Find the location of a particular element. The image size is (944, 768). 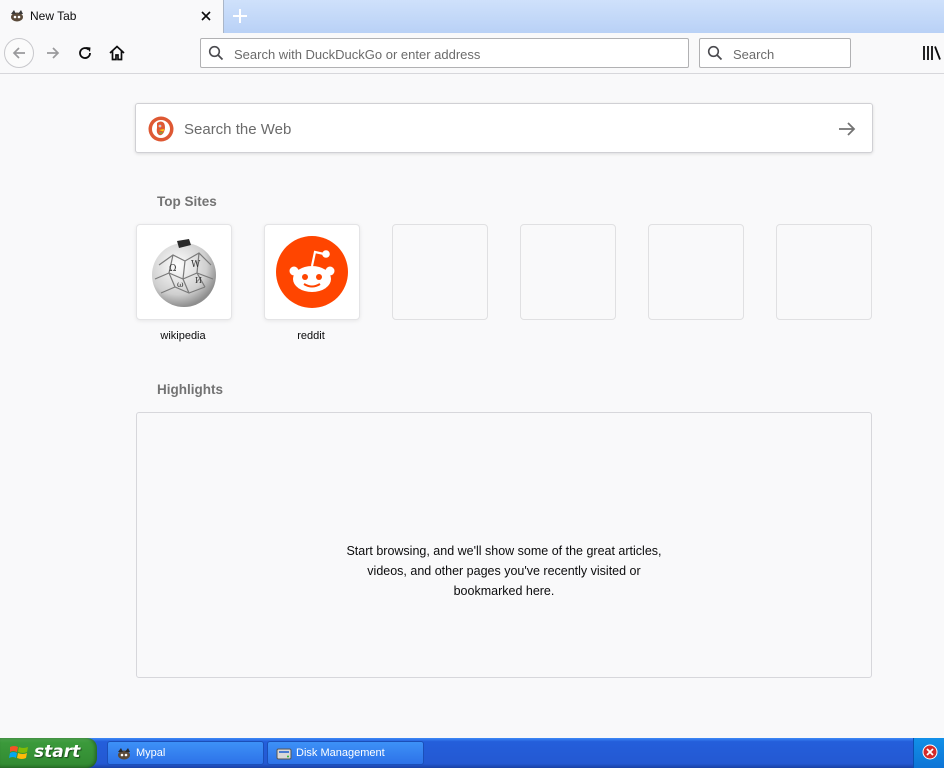

disk-management-icon is located at coordinates (284, 754).